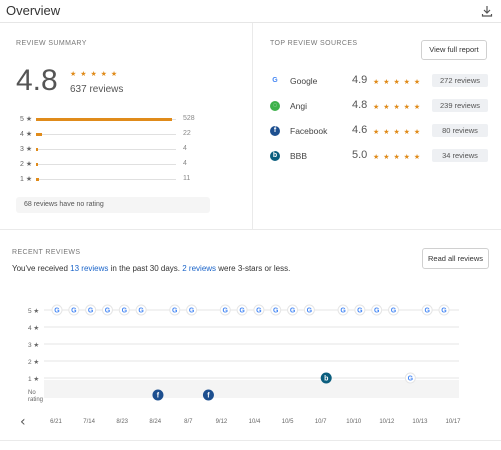 This screenshot has width=501, height=450. What do you see at coordinates (275, 106) in the screenshot?
I see `angi-icon: ◌` at bounding box center [275, 106].